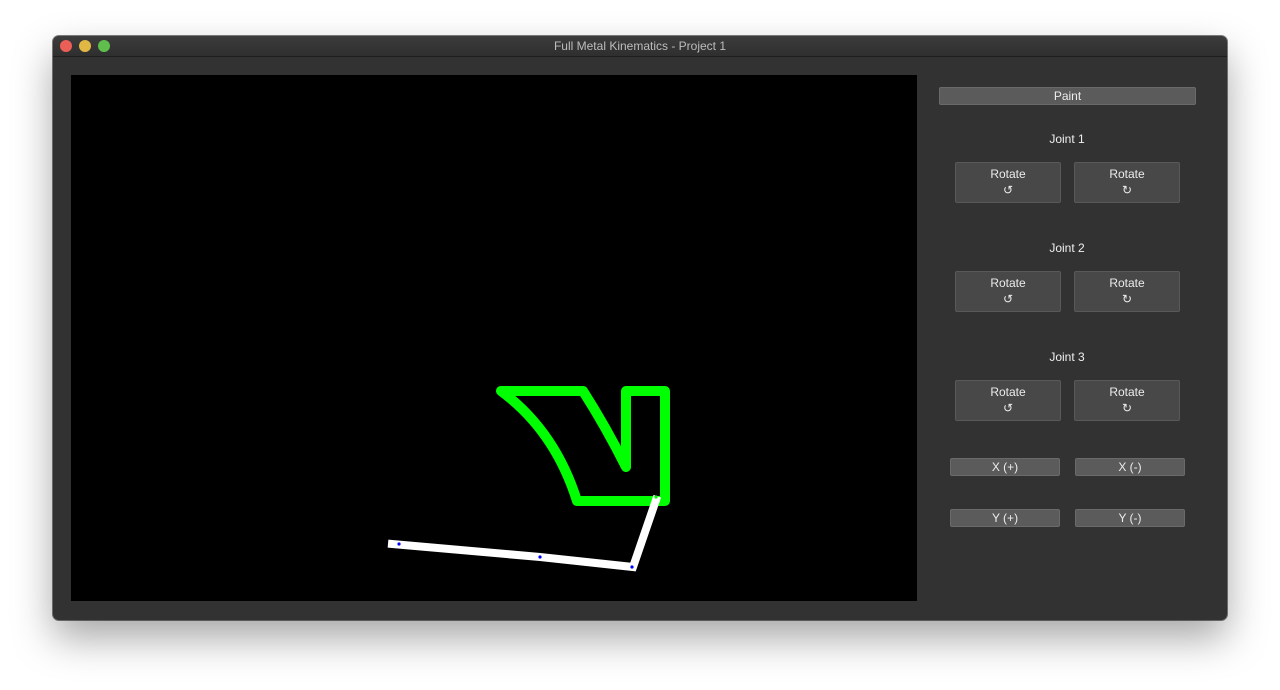 Image resolution: width=1280 pixels, height=690 pixels. Describe the element at coordinates (1008, 283) in the screenshot. I see `joint-2-rotate-ccw-label: Rotate` at that location.